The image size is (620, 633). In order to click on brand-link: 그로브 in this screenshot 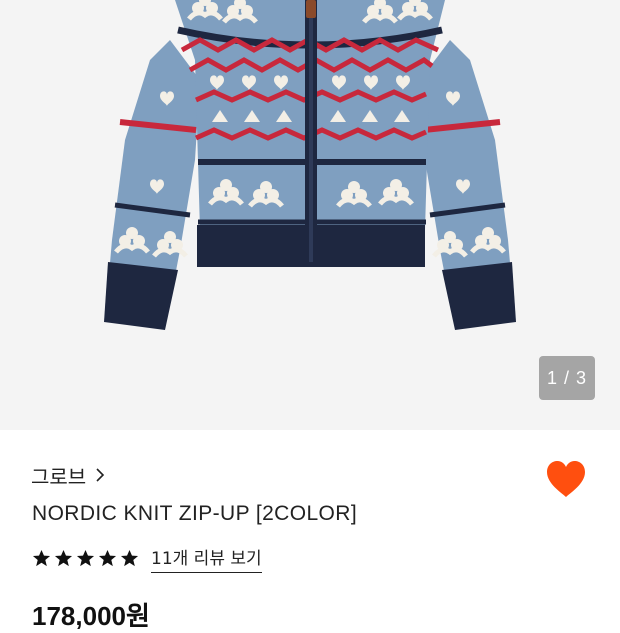, I will do `click(68, 475)`.